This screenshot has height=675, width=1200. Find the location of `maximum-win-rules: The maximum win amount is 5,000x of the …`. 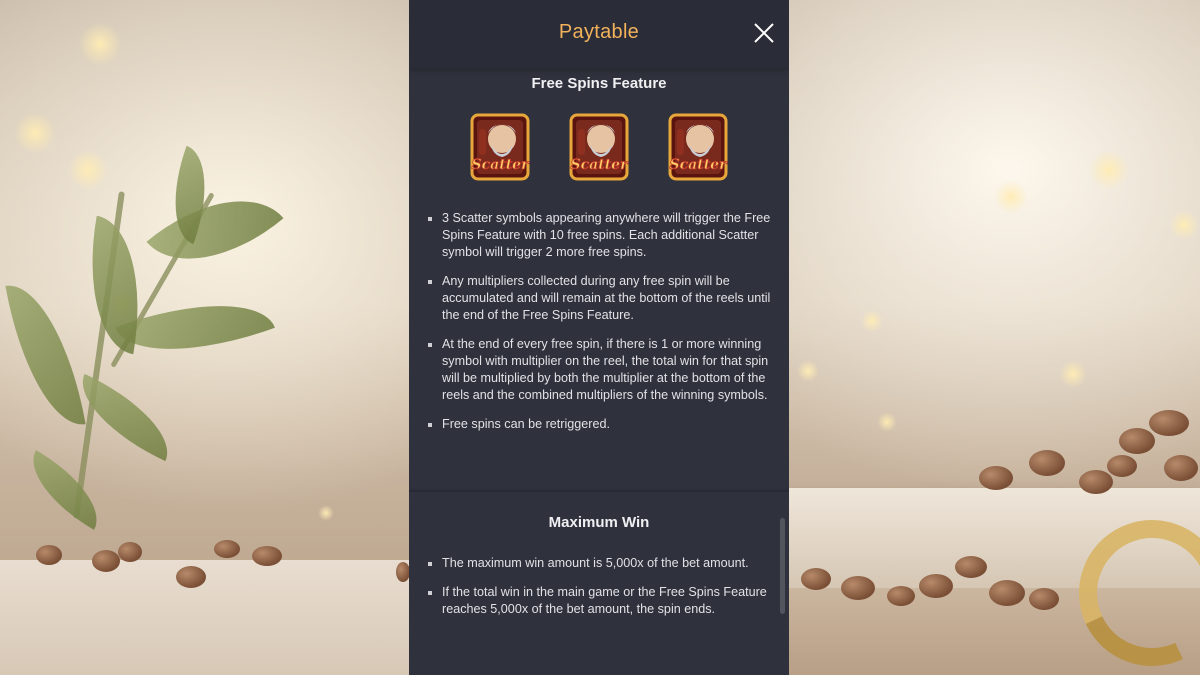

maximum-win-rules: The maximum win amount is 5,000x of the … is located at coordinates (599, 592).